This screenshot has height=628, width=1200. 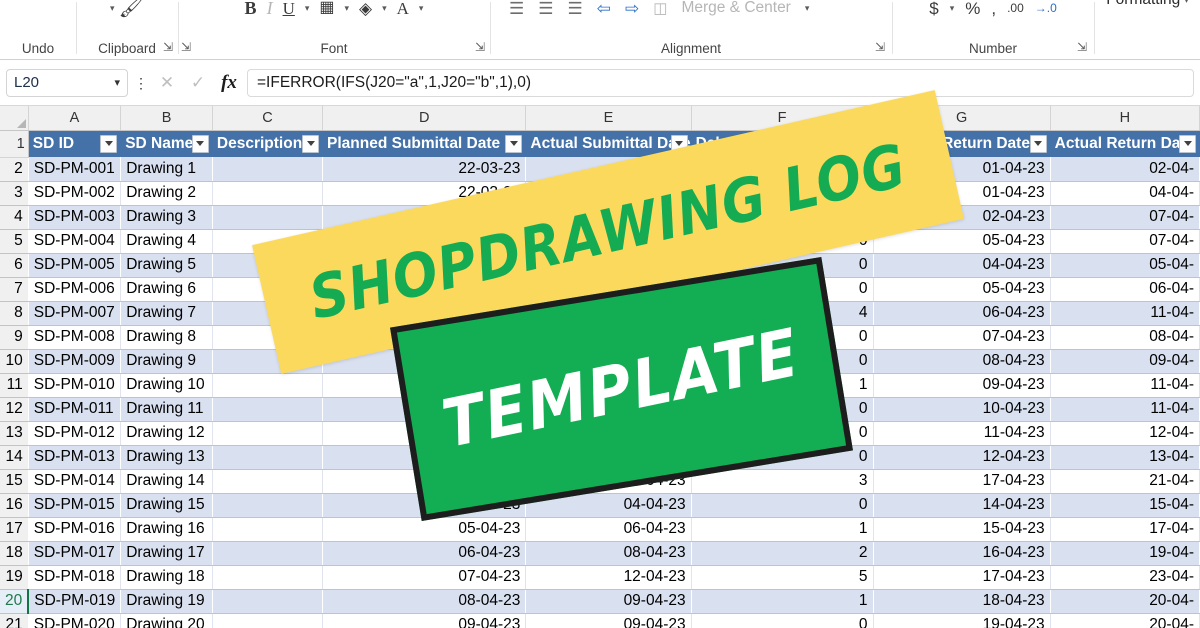 What do you see at coordinates (74, 217) in the screenshot?
I see `table-cell: SD-PM-003` at bounding box center [74, 217].